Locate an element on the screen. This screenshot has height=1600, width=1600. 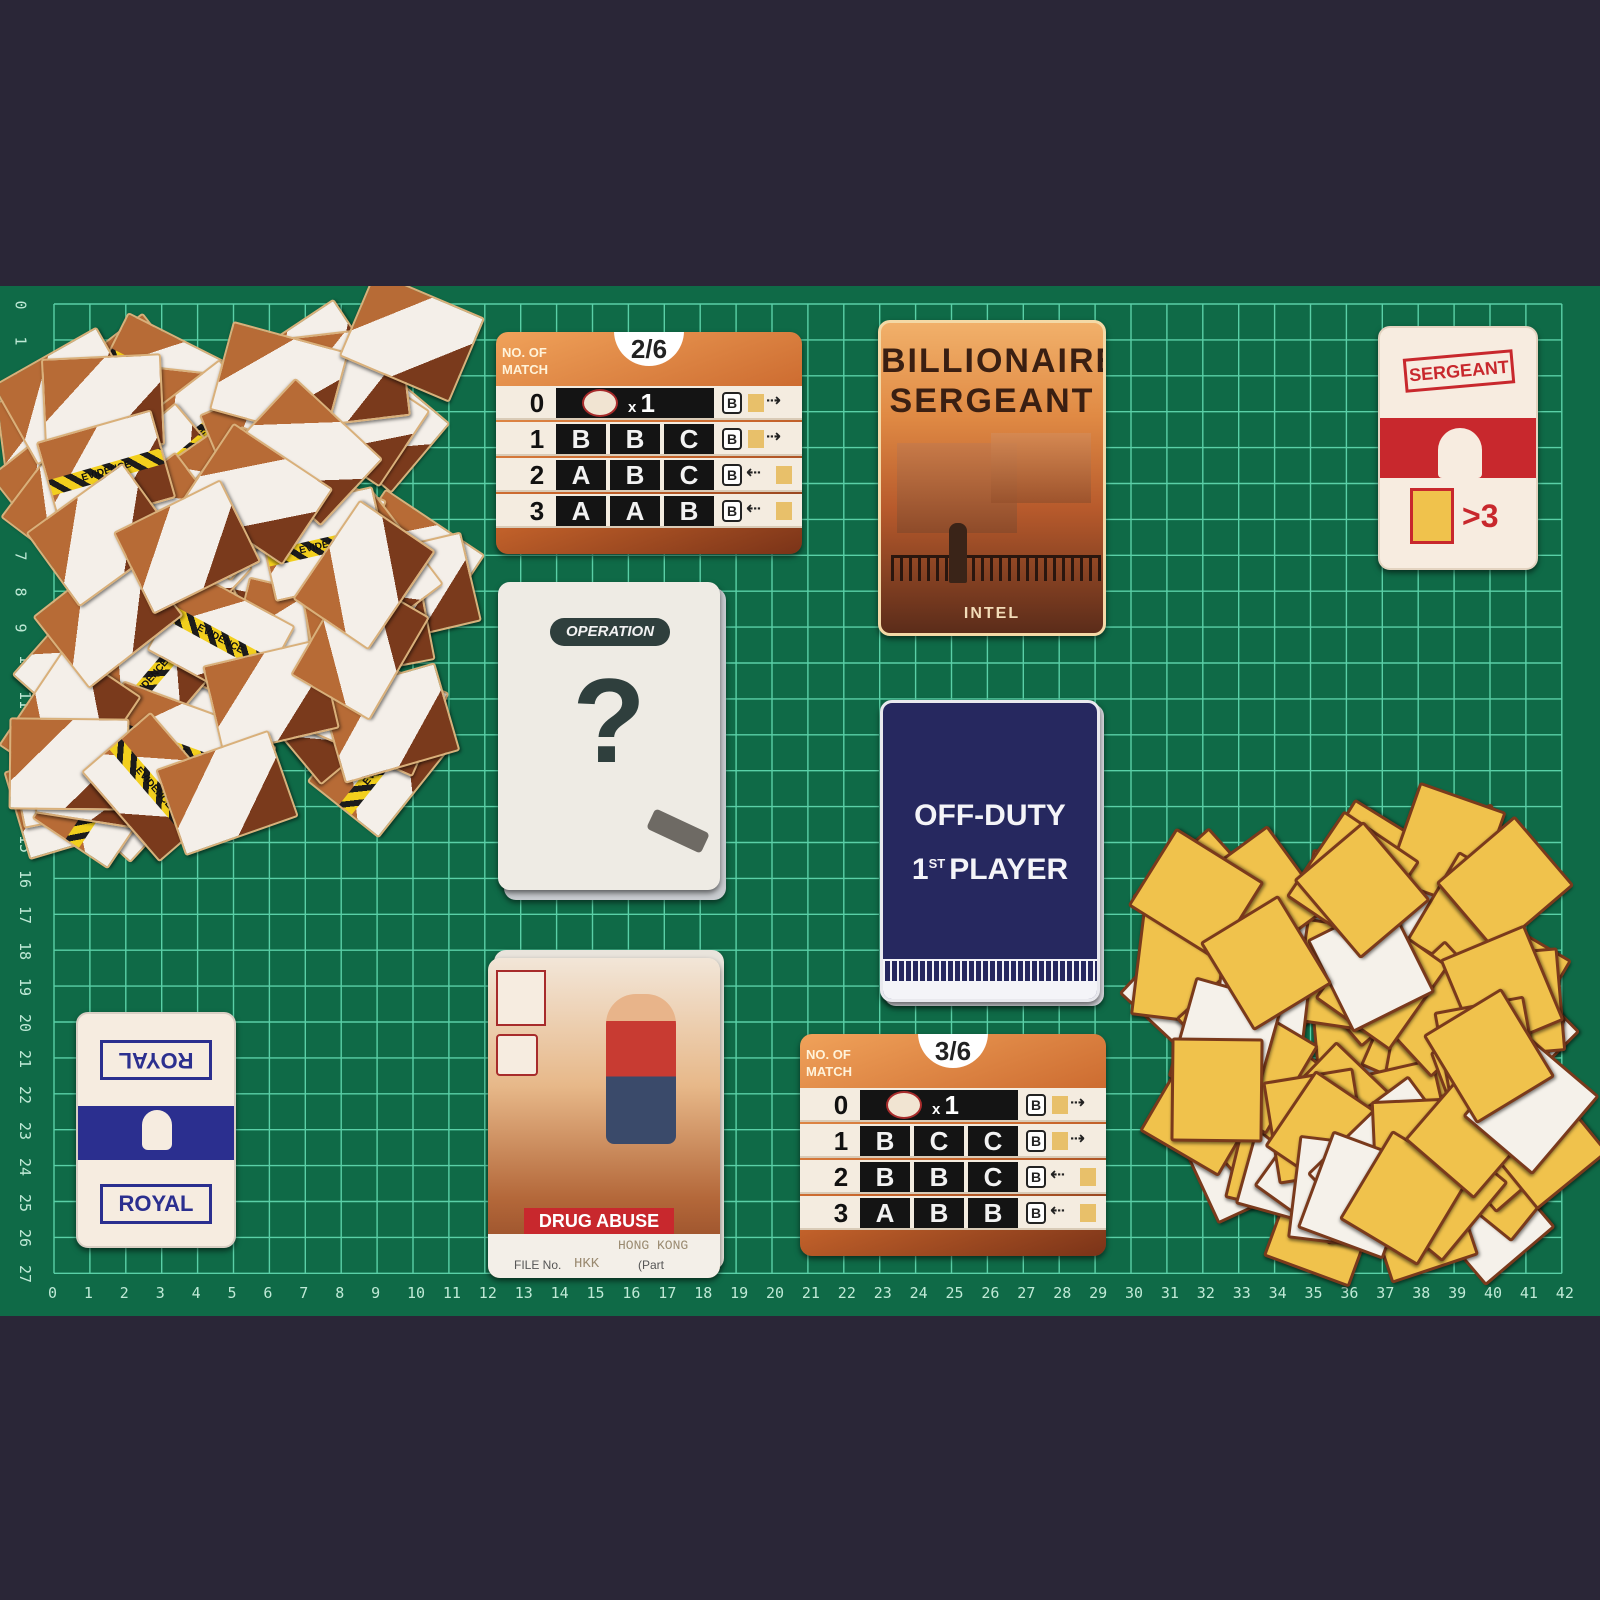
ruler-x-label: 38 is located at coordinates (1421, 1293).